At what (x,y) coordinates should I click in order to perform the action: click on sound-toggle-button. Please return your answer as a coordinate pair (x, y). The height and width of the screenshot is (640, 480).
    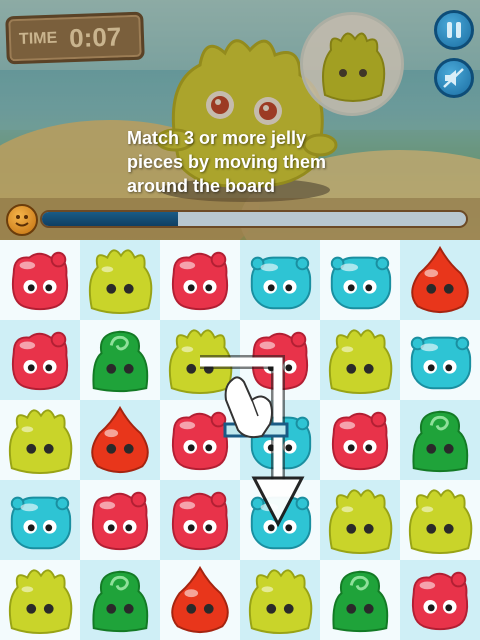
    Looking at the image, I should click on (454, 78).